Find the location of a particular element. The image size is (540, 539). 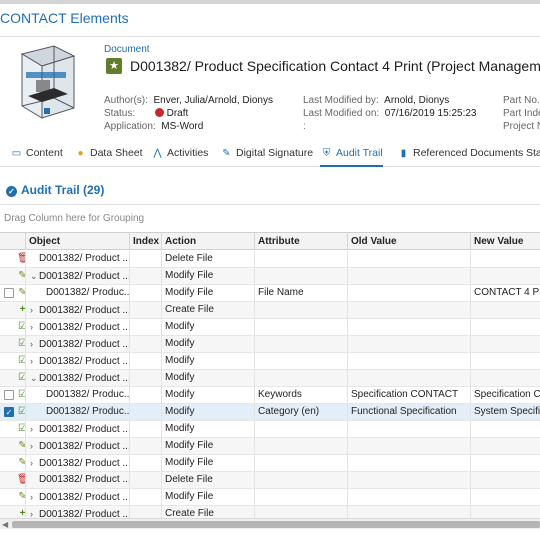

tab-activities: ⋀ Activities is located at coordinates (179, 155).